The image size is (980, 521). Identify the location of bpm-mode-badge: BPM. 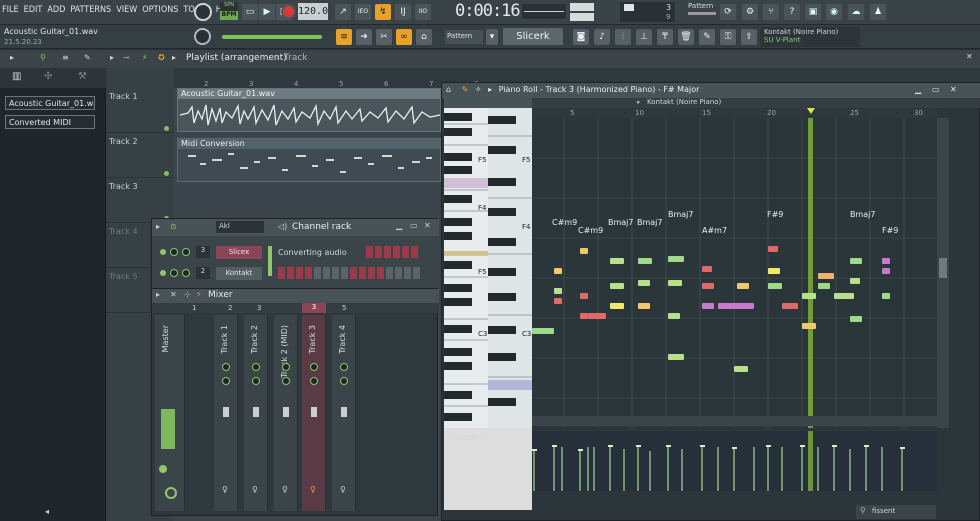
(229, 15).